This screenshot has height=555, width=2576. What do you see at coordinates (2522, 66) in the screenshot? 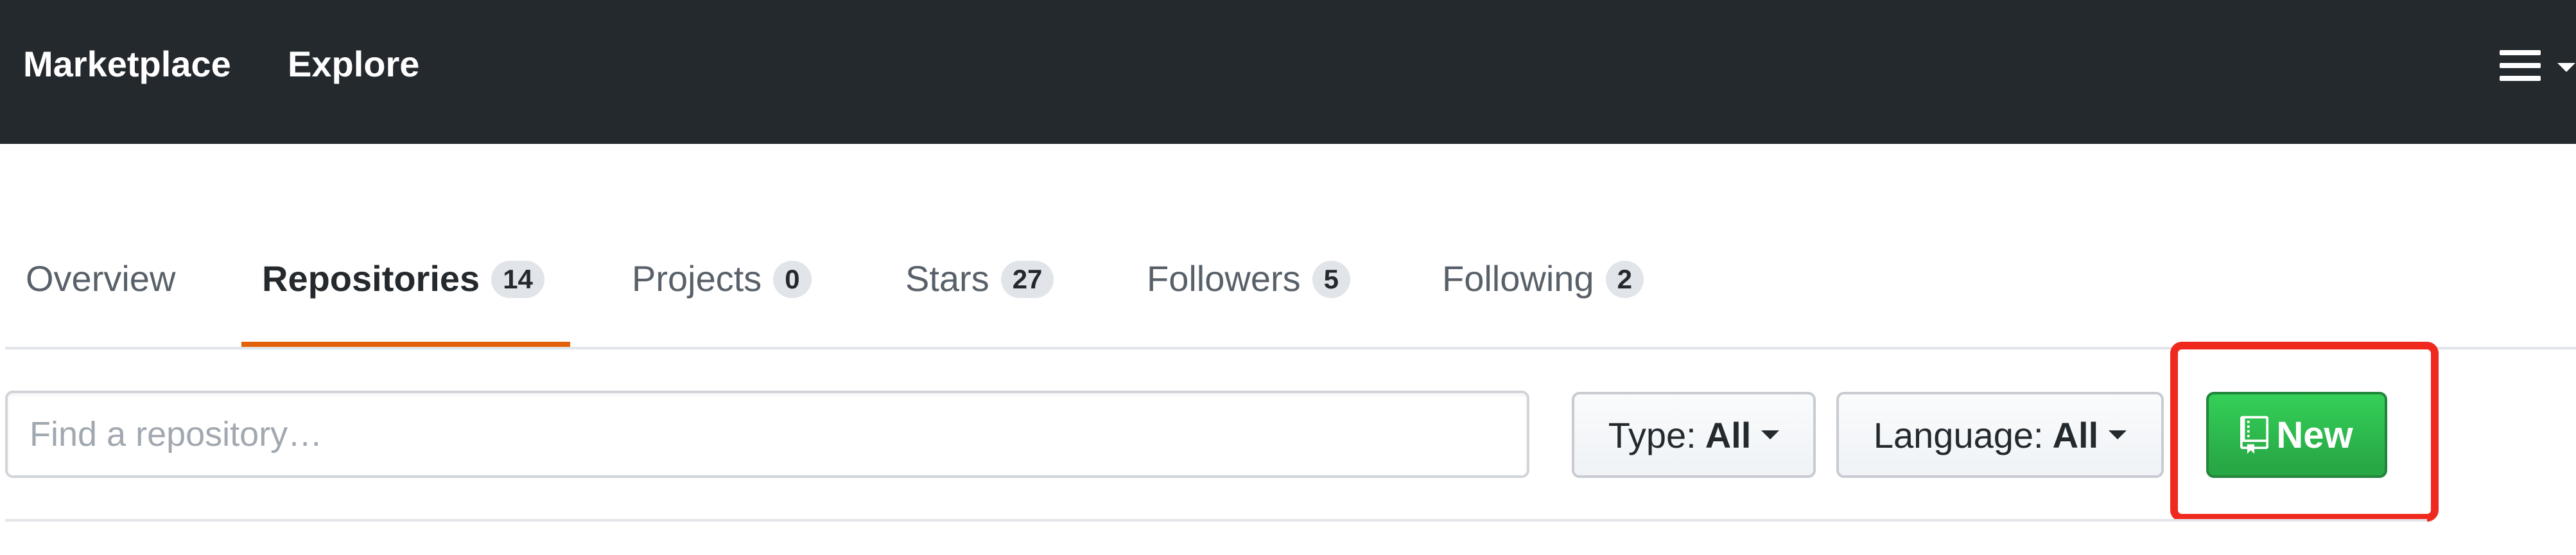
I see `hamburger-menu-icon` at bounding box center [2522, 66].